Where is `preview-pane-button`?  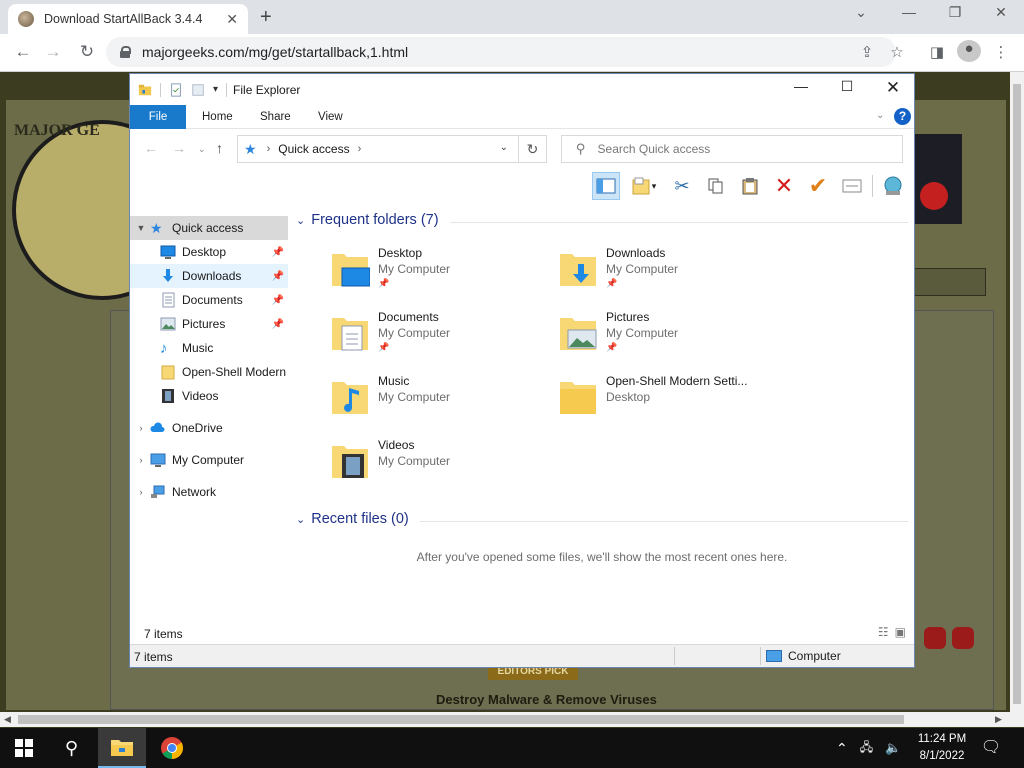
preview-pane-button is located at coordinates (606, 186).